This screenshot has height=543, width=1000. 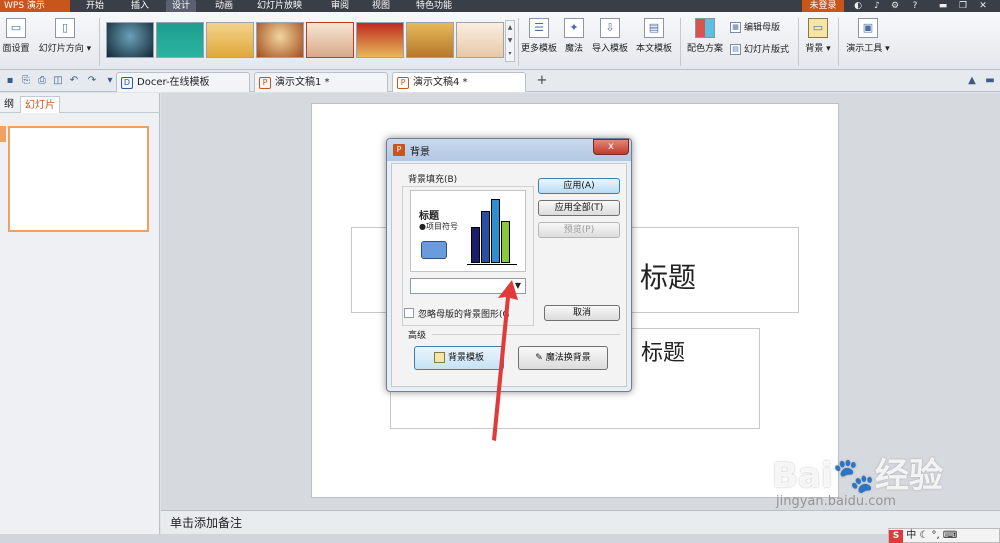 I want to click on advanced-label: 高级, so click(x=417, y=336).